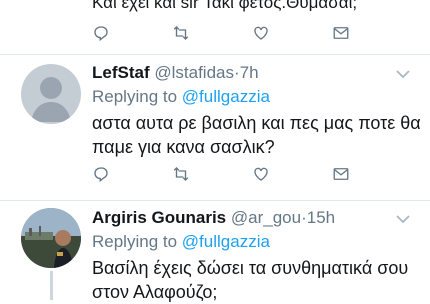 The image size is (430, 304). Describe the element at coordinates (121, 72) in the screenshot. I see `display-name: LefStaf` at that location.